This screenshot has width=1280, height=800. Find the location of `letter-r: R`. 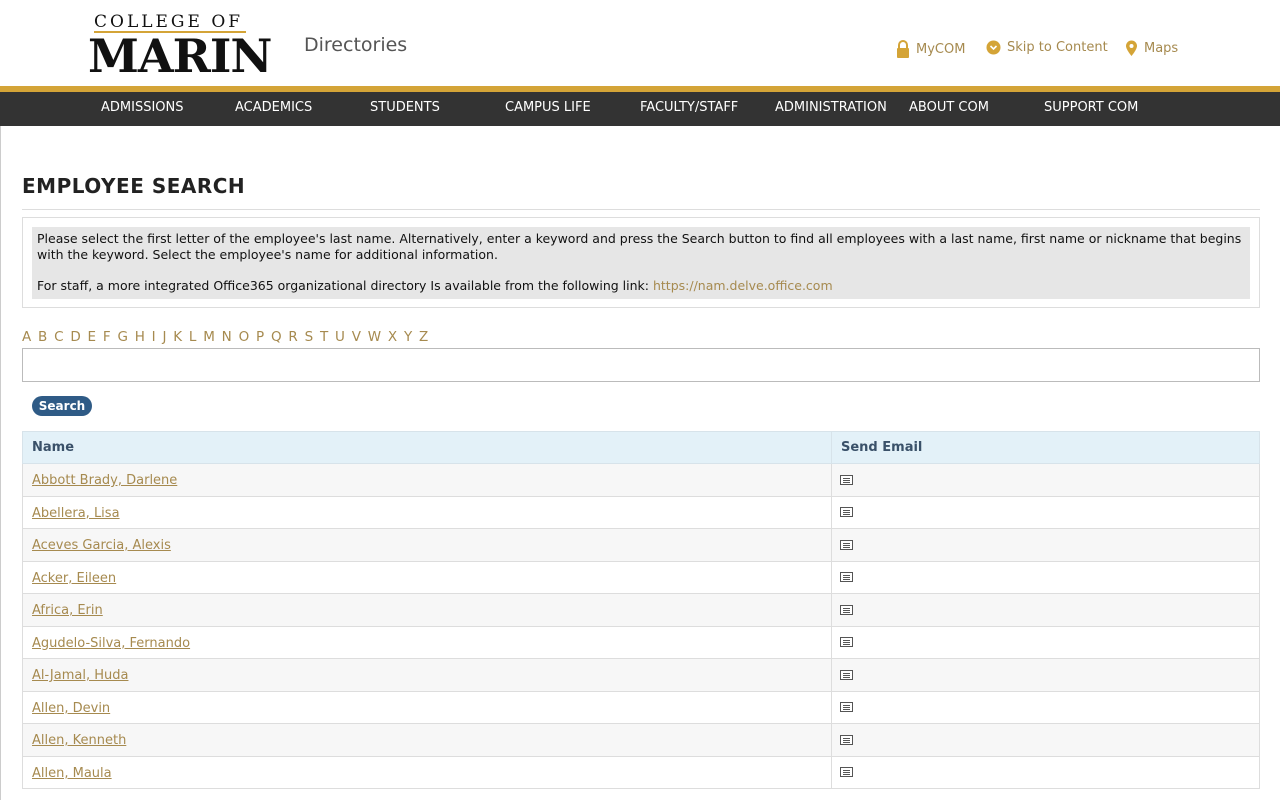

letter-r: R is located at coordinates (292, 337).